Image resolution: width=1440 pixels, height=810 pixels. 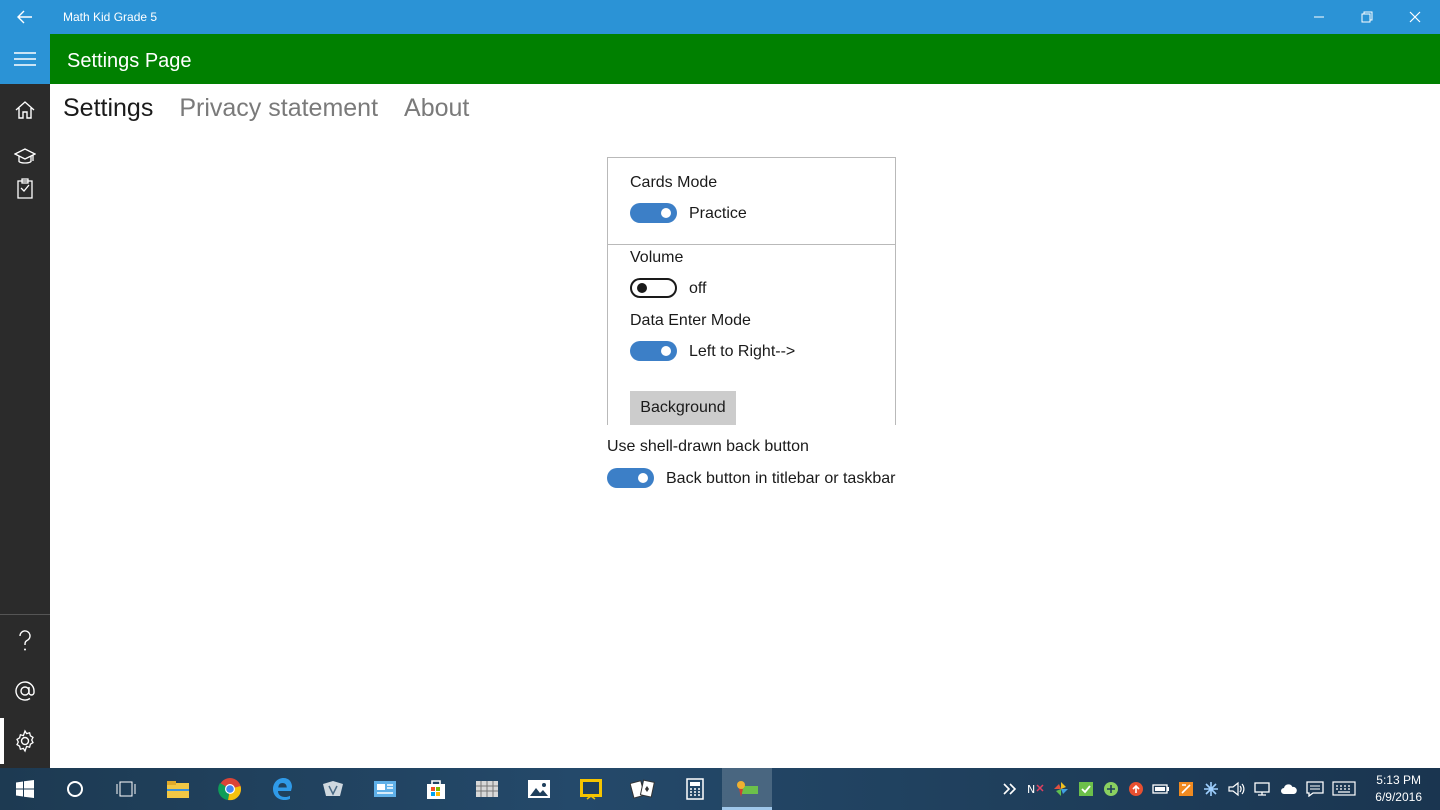 I want to click on nav-quiz, so click(x=25, y=188).